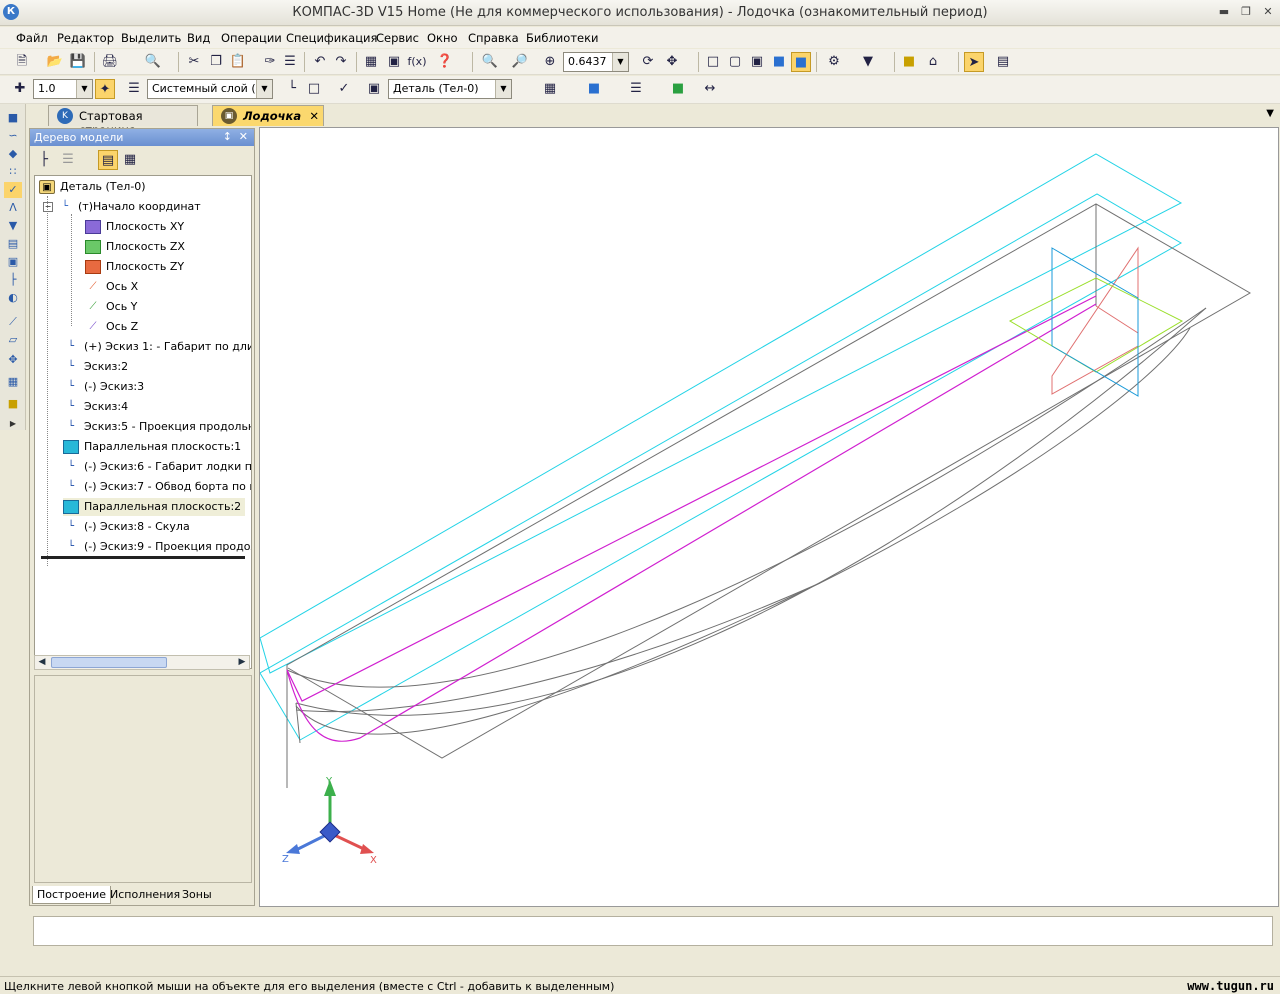  I want to click on rotate-icon: ⟳, so click(648, 62).